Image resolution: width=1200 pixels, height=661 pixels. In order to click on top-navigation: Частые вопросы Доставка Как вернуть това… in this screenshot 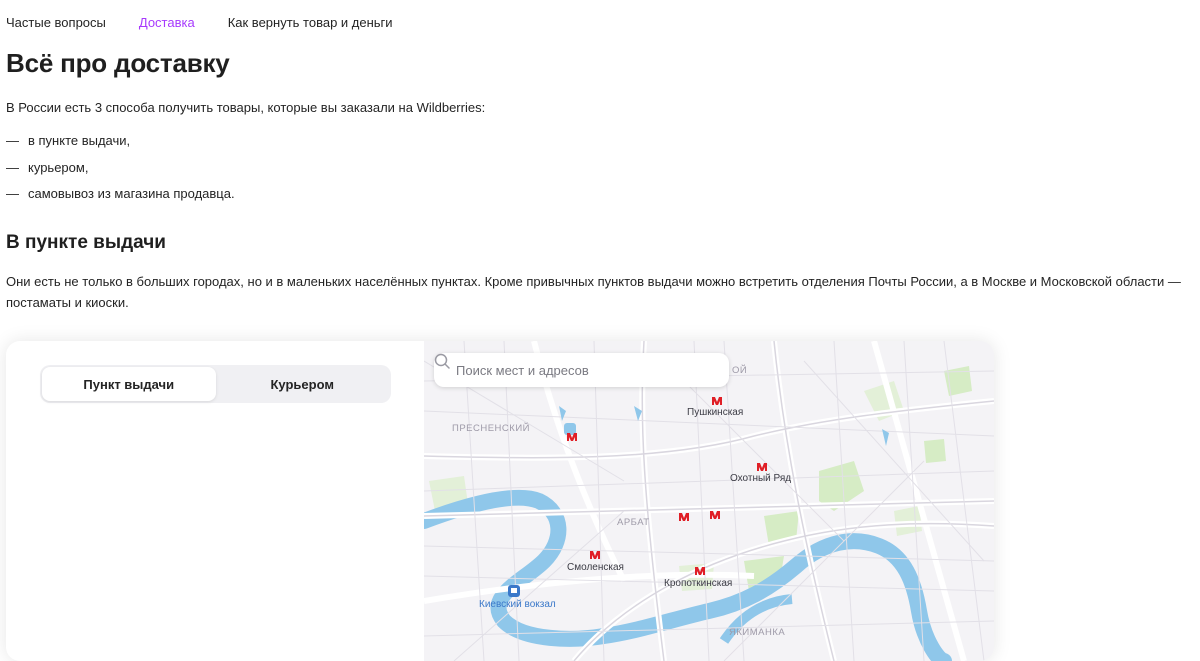, I will do `click(216, 24)`.